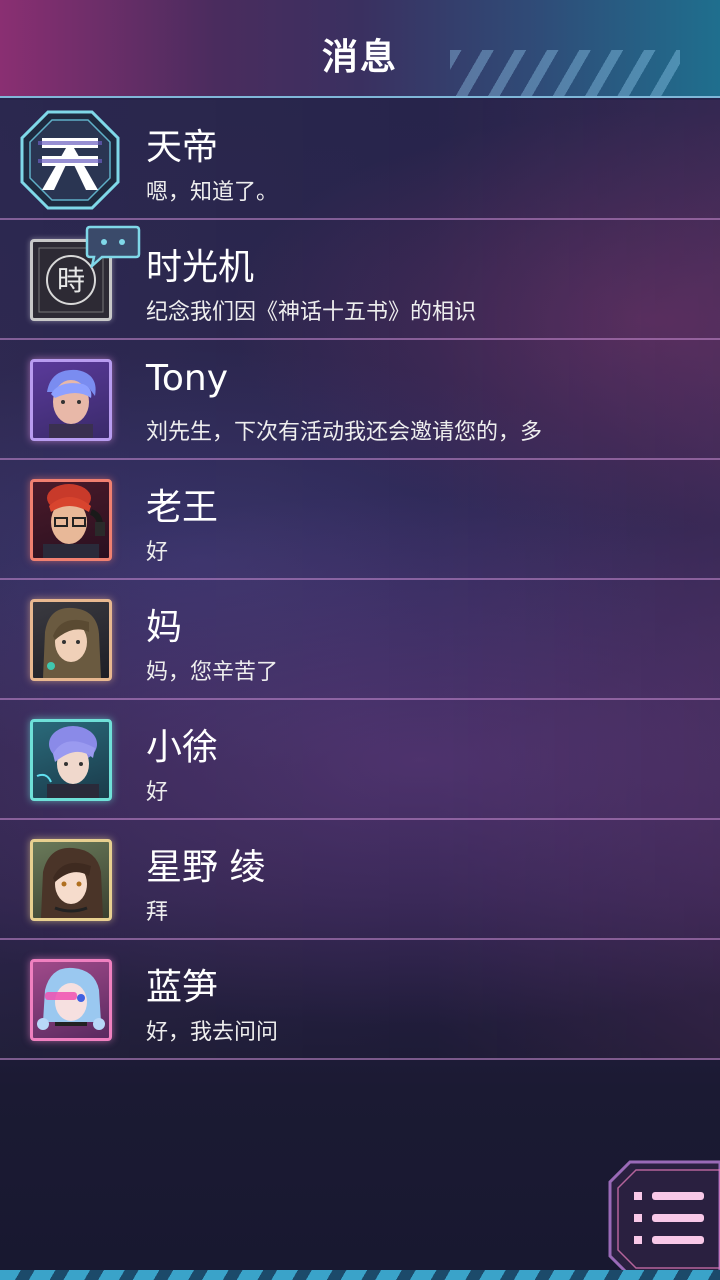  I want to click on menu-list-icon, so click(663, 1217).